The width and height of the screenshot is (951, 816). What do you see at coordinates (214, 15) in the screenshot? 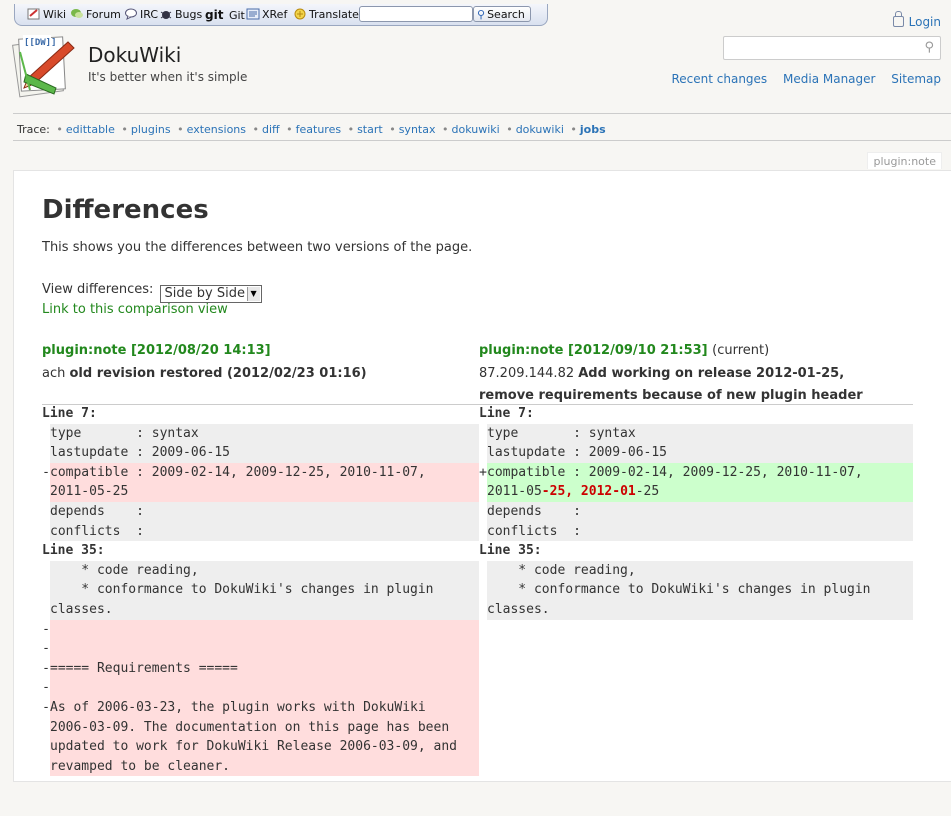
I see `git-icon: git` at bounding box center [214, 15].